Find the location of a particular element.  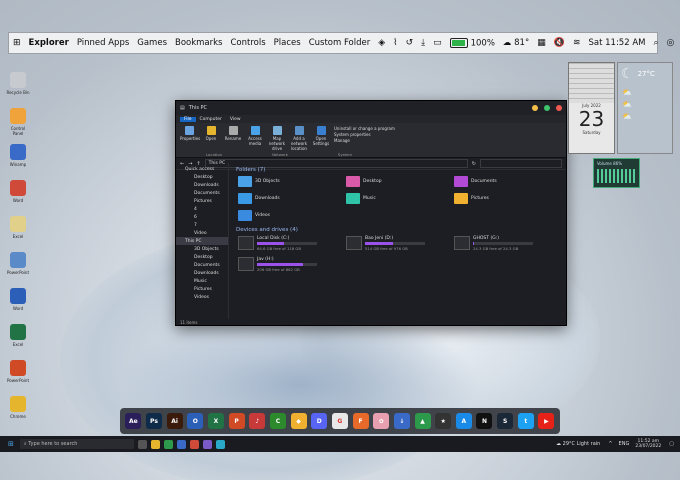

dock-app-icon: D is located at coordinates (319, 421).